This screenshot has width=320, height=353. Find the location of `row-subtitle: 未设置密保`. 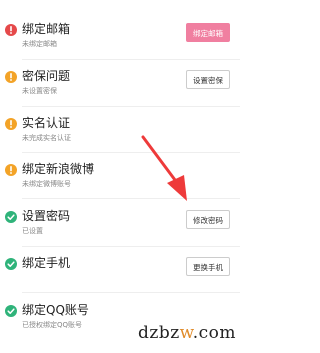

row-subtitle: 未设置密保 is located at coordinates (39, 91).